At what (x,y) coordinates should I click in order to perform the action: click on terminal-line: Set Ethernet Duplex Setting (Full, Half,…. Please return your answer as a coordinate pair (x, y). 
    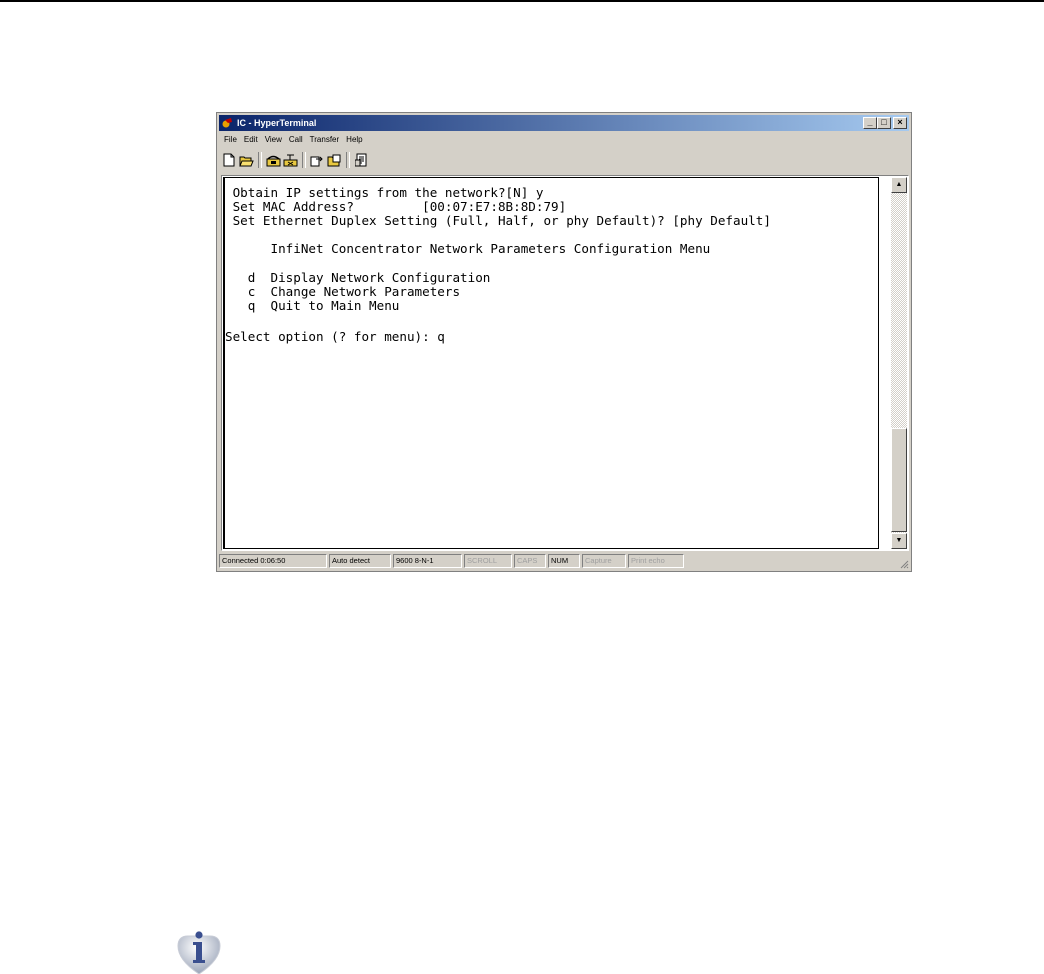
    Looking at the image, I should click on (498, 220).